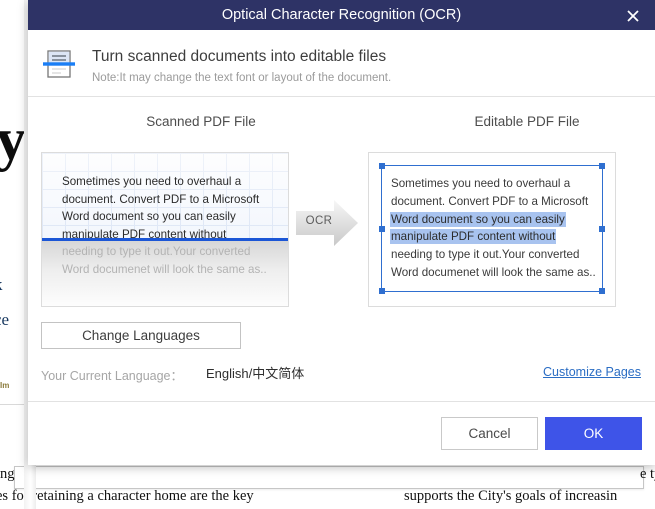 This screenshot has width=655, height=509. Describe the element at coordinates (489, 433) in the screenshot. I see `cancel-button: Cancel` at that location.